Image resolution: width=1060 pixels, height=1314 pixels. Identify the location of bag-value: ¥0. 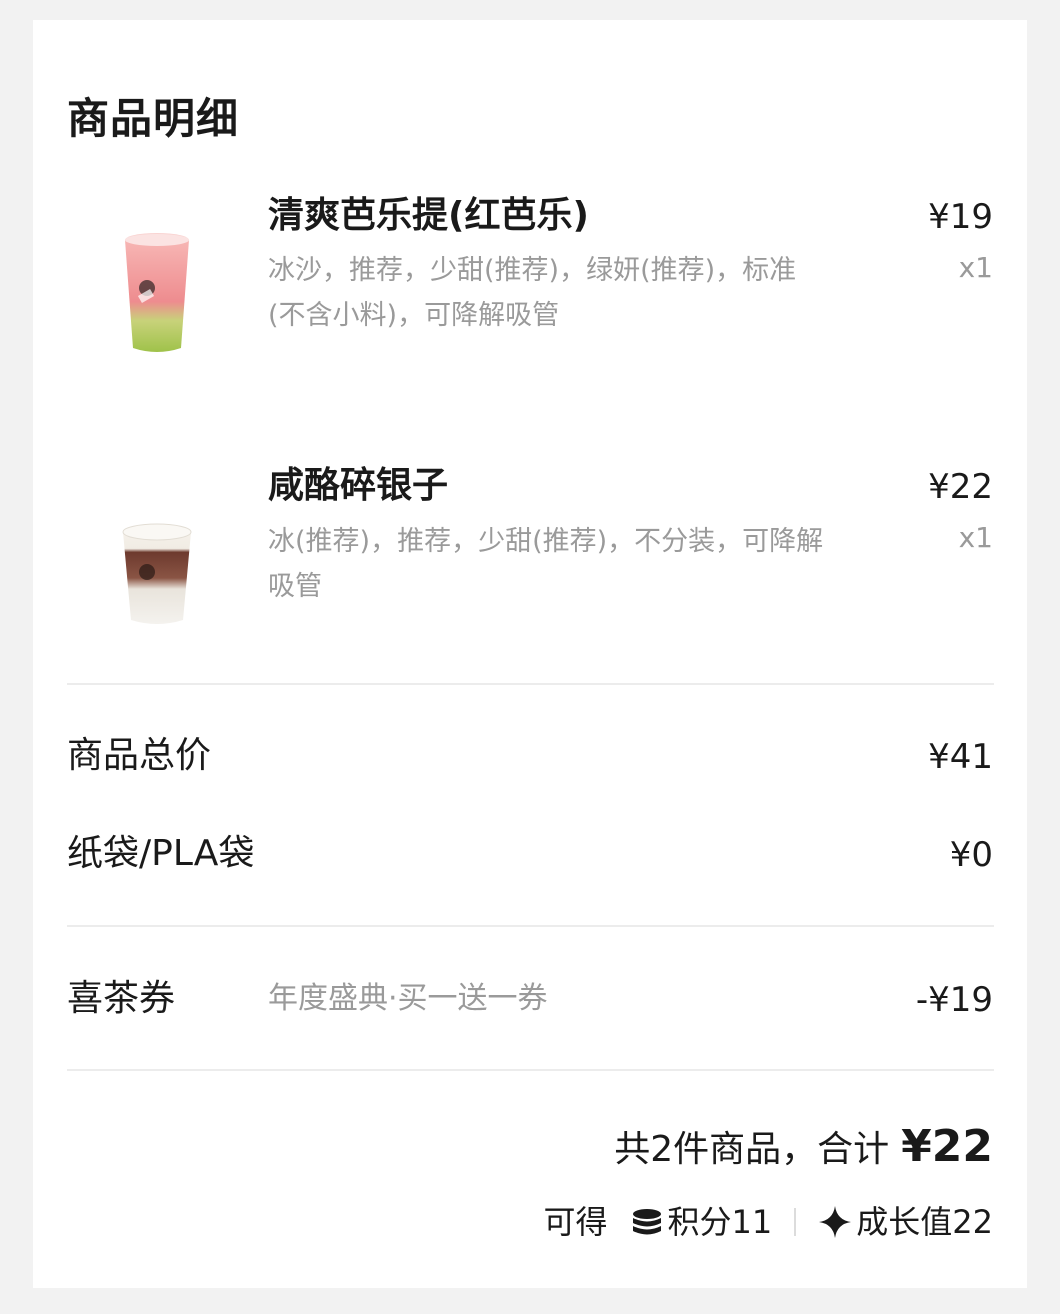
(971, 855).